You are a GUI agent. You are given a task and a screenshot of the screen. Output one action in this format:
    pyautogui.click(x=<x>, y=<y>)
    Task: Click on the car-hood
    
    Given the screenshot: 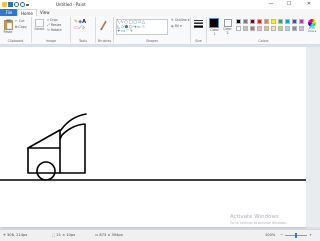 What is the action you would take?
    pyautogui.click(x=44, y=139)
    